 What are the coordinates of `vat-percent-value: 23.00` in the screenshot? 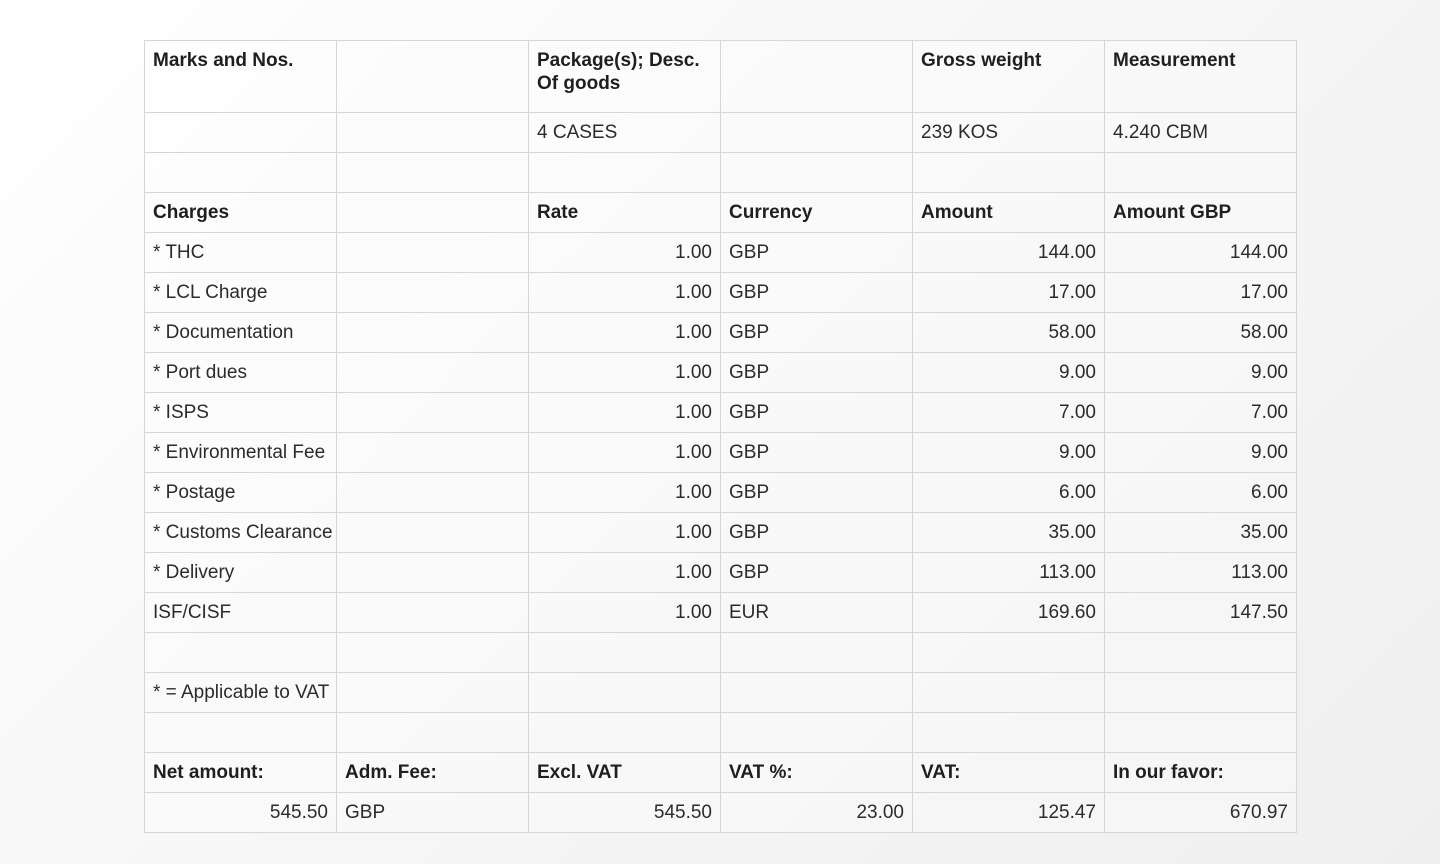 It's located at (816, 812).